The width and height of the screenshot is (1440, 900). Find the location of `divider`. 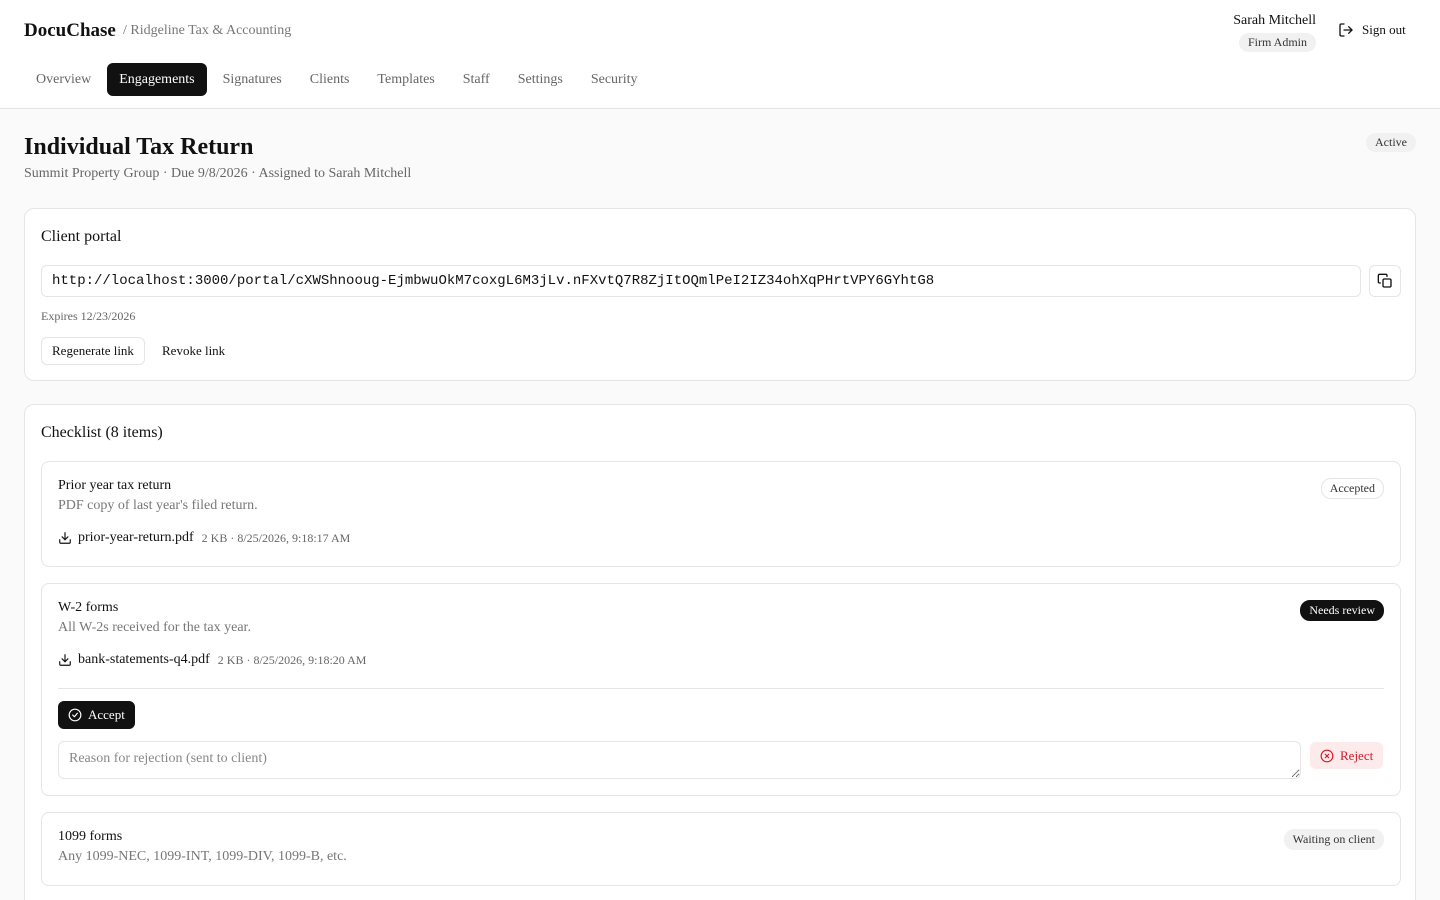

divider is located at coordinates (721, 688).